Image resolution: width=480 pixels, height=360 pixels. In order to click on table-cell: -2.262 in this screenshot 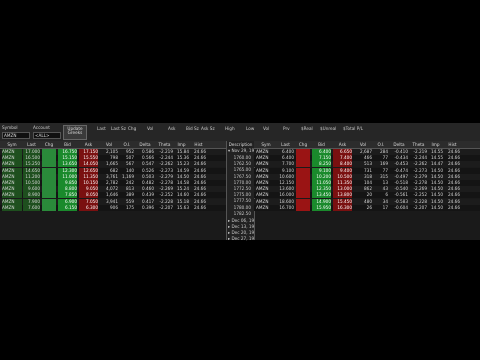, I will do `click(166, 164)`.